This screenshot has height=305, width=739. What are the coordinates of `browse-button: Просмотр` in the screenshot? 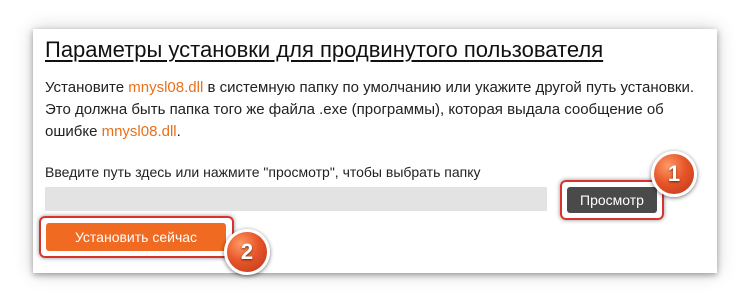 It's located at (612, 200).